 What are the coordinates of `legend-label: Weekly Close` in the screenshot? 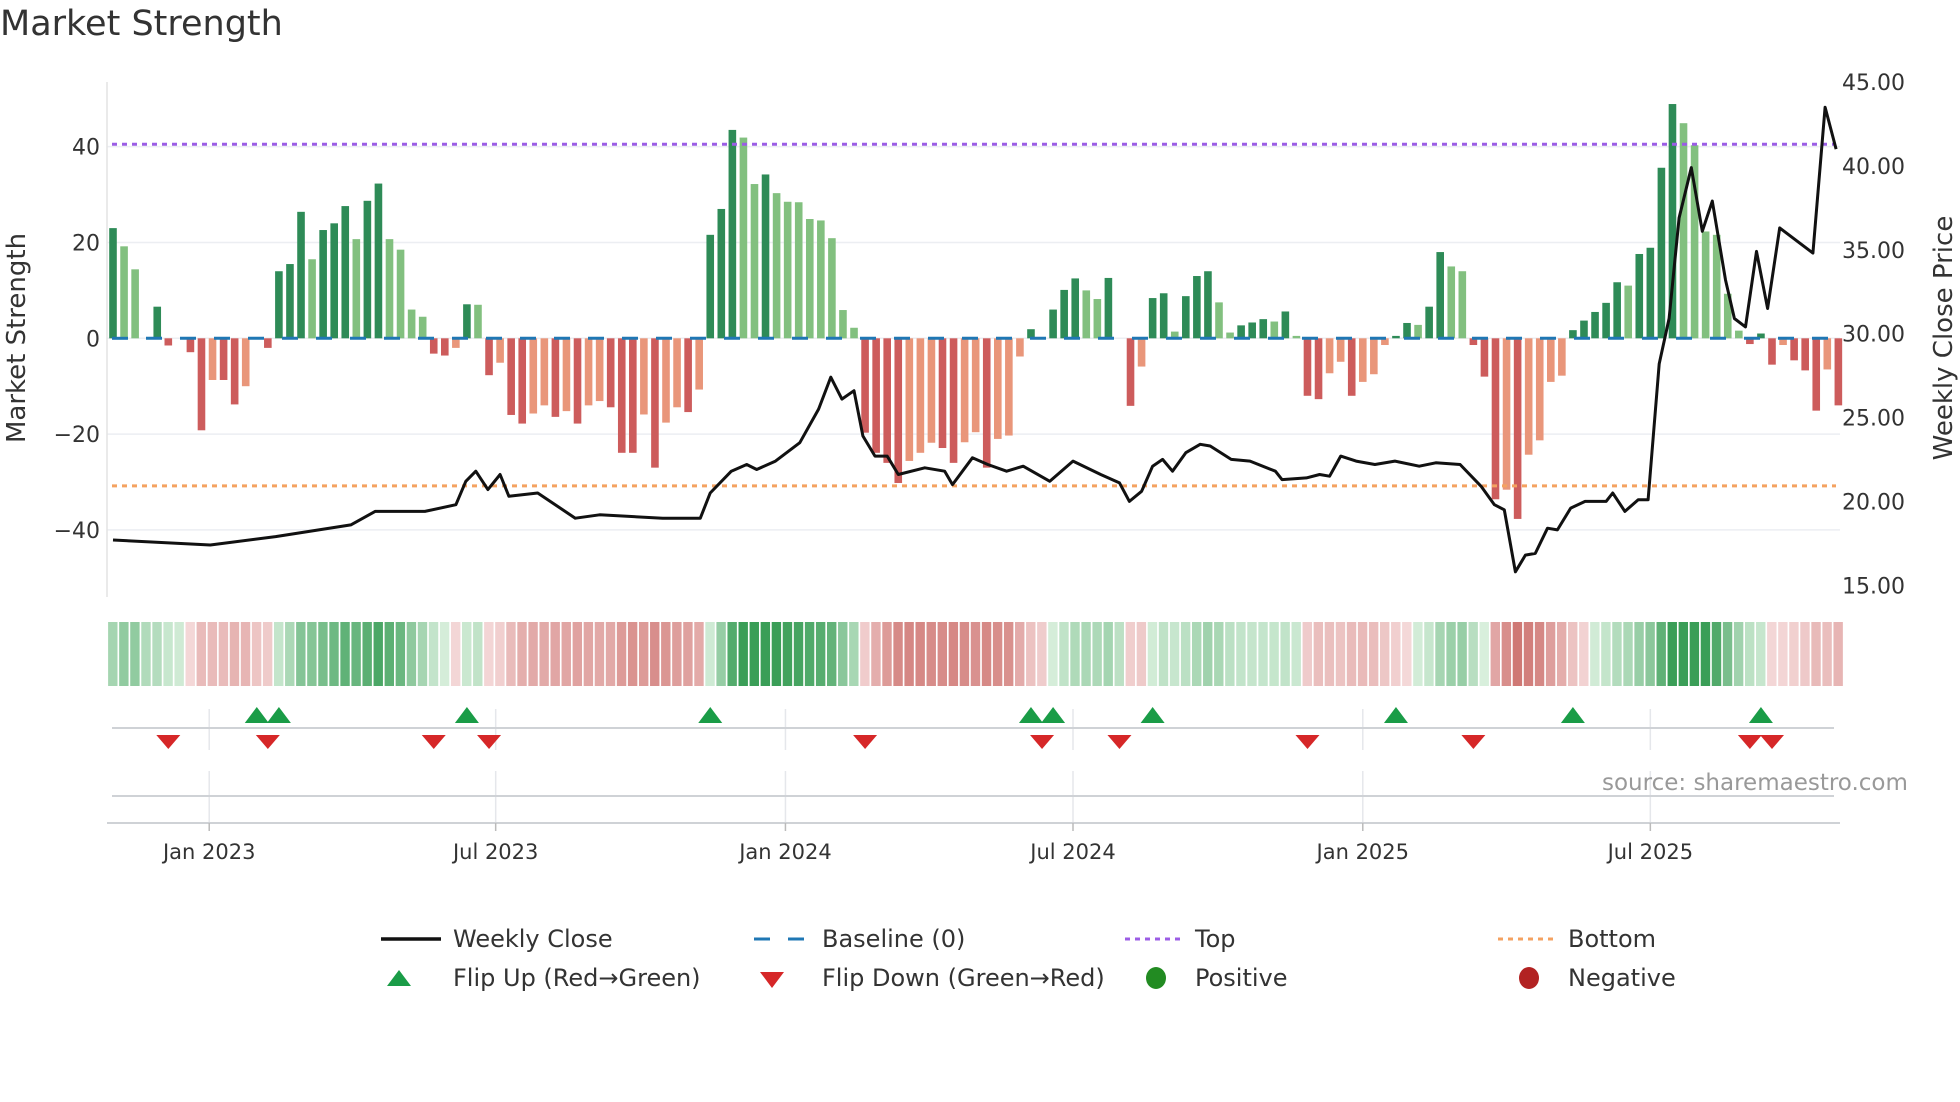 It's located at (533, 939).